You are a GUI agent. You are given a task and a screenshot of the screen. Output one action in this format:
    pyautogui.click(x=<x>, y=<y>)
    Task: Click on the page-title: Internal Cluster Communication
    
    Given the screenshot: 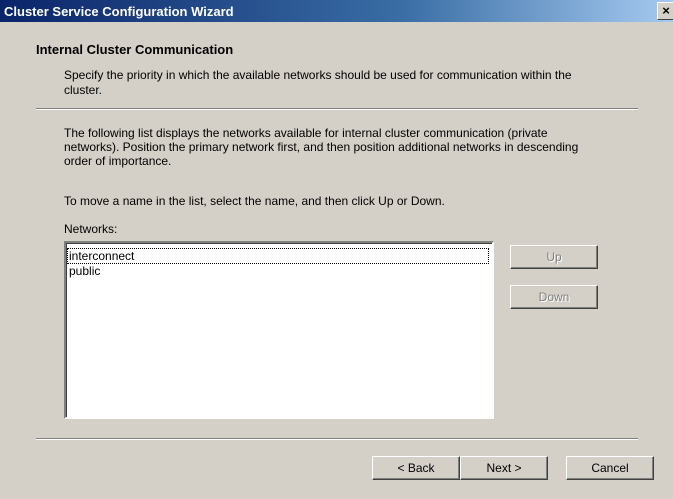 What is the action you would take?
    pyautogui.click(x=135, y=49)
    